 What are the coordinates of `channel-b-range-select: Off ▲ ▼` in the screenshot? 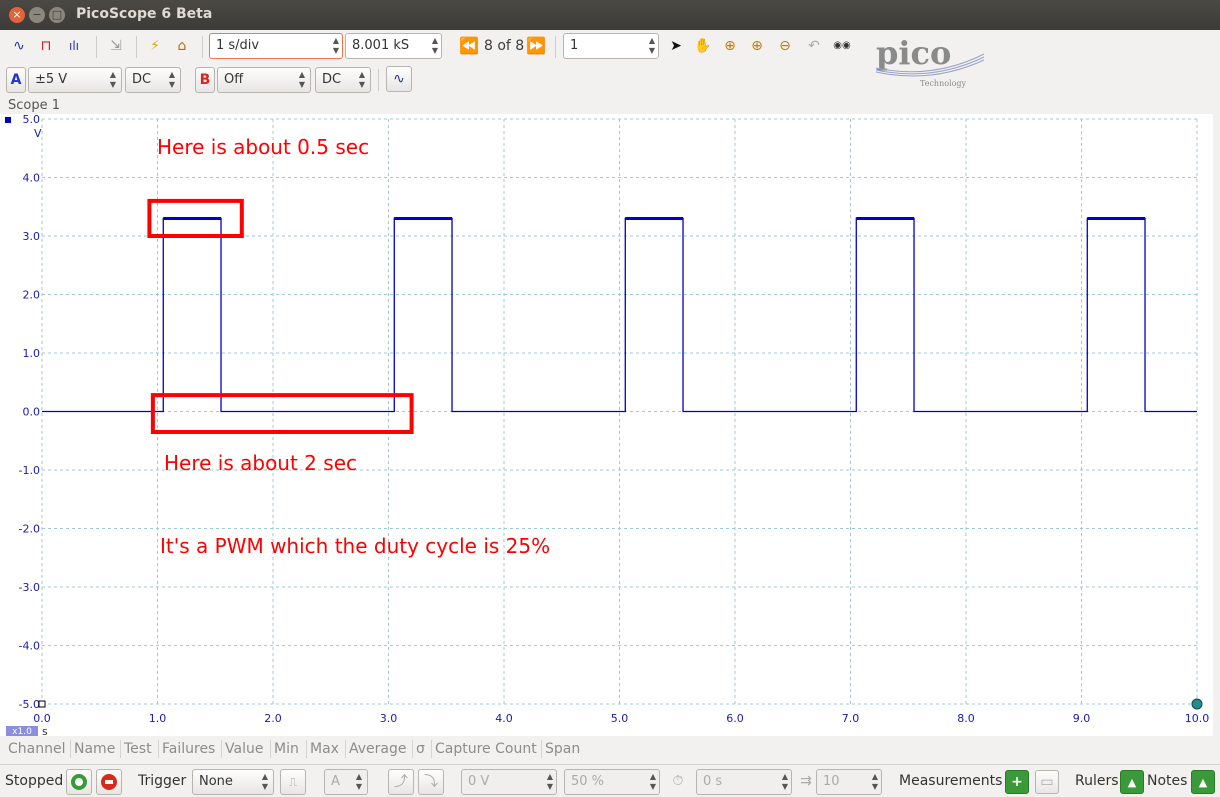 It's located at (264, 80).